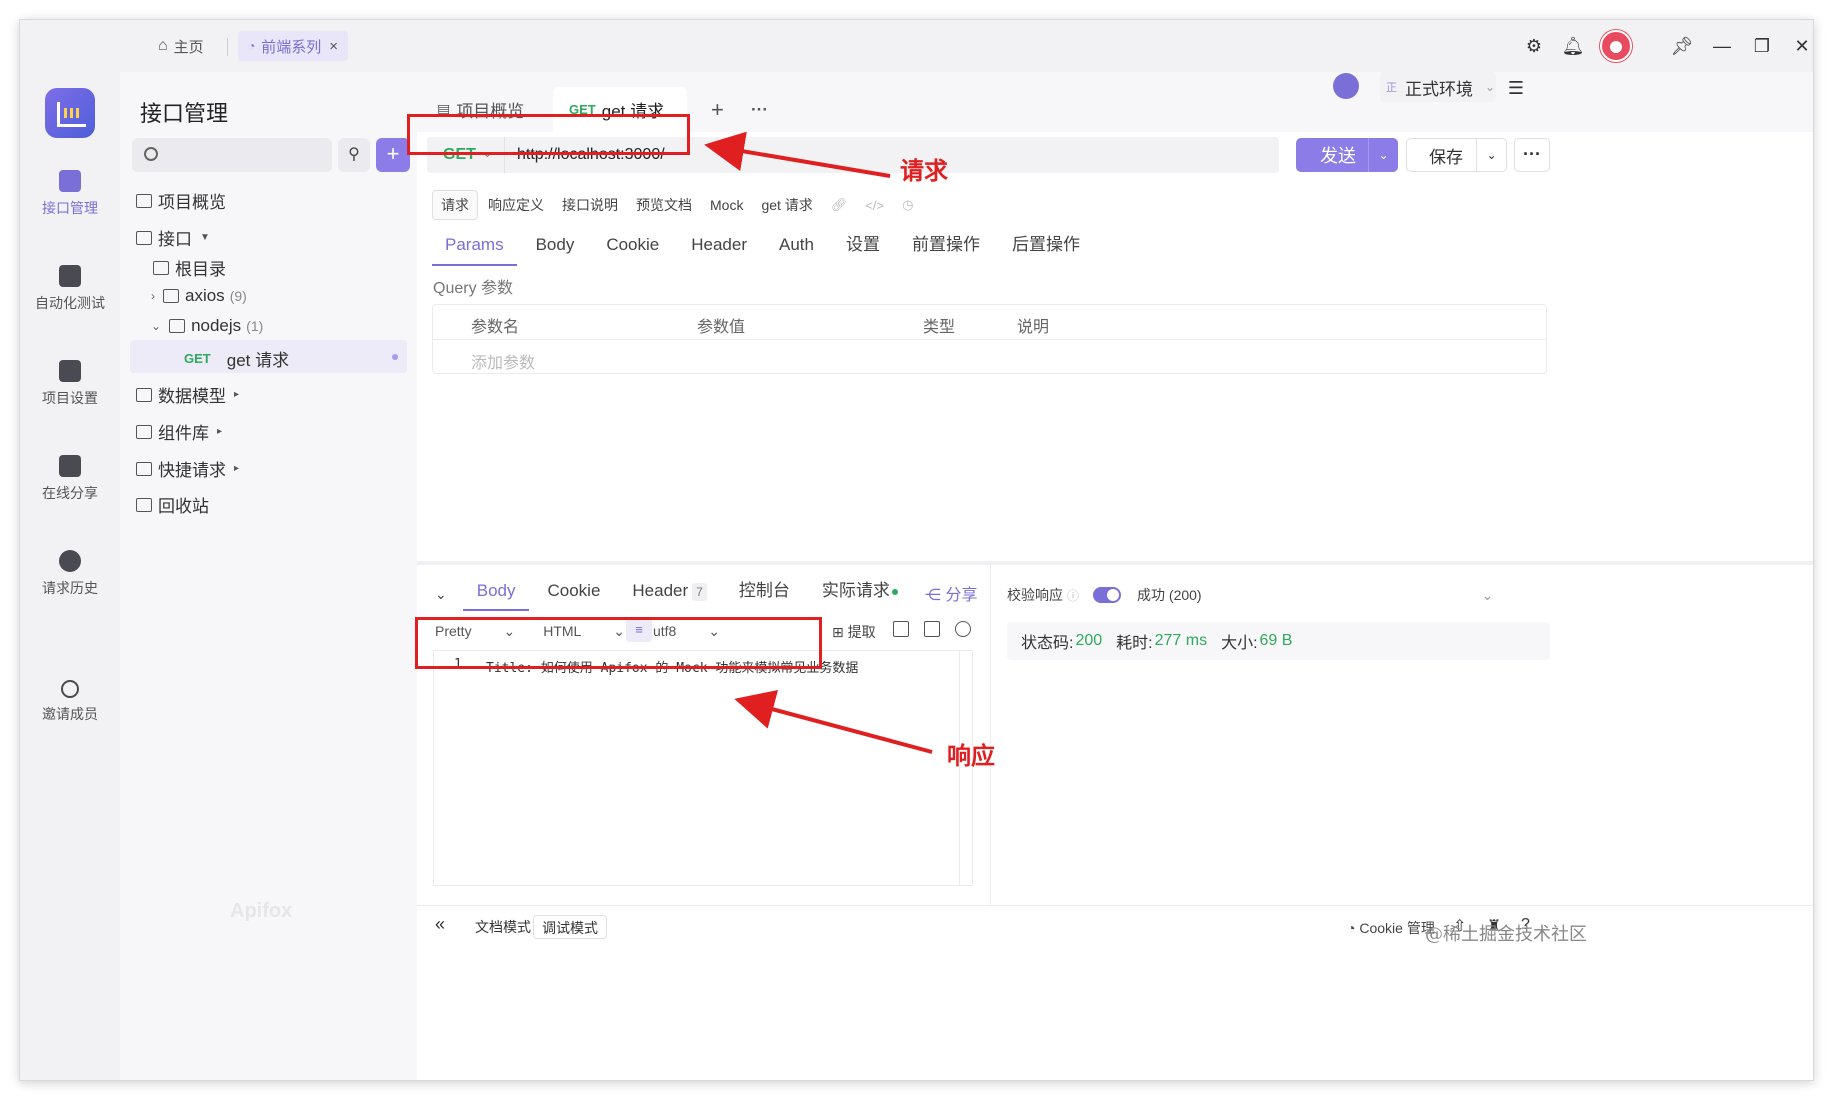 This screenshot has width=1837, height=1110. I want to click on environment-select: 正 正式环境 ⌄, so click(1438, 87).